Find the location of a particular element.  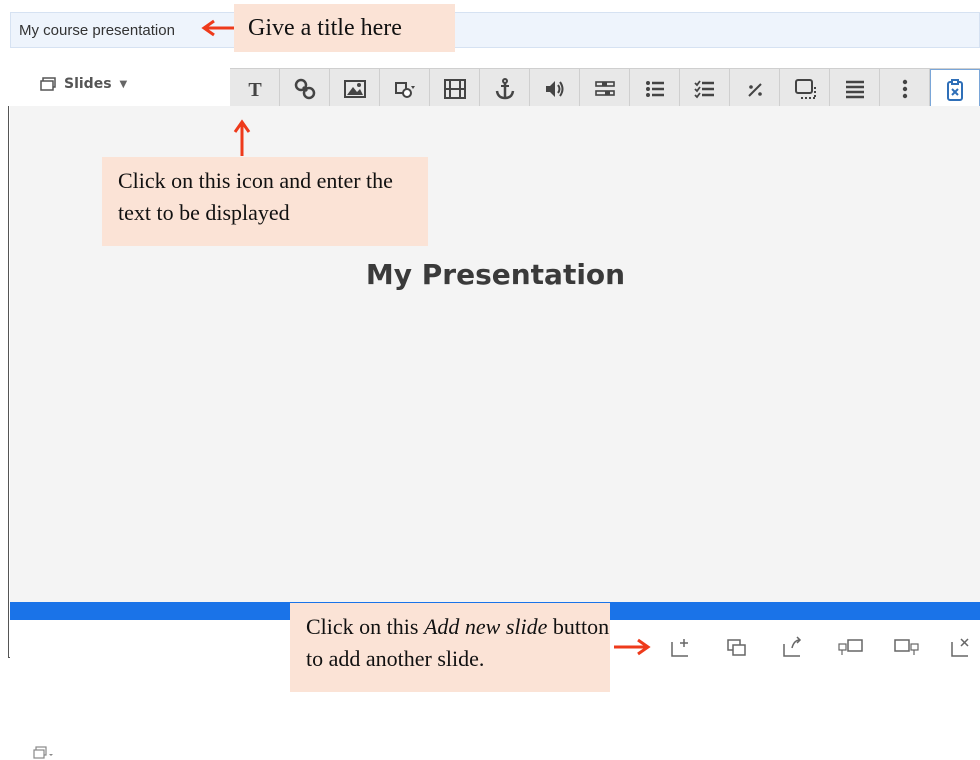

tool-more is located at coordinates (905, 89).